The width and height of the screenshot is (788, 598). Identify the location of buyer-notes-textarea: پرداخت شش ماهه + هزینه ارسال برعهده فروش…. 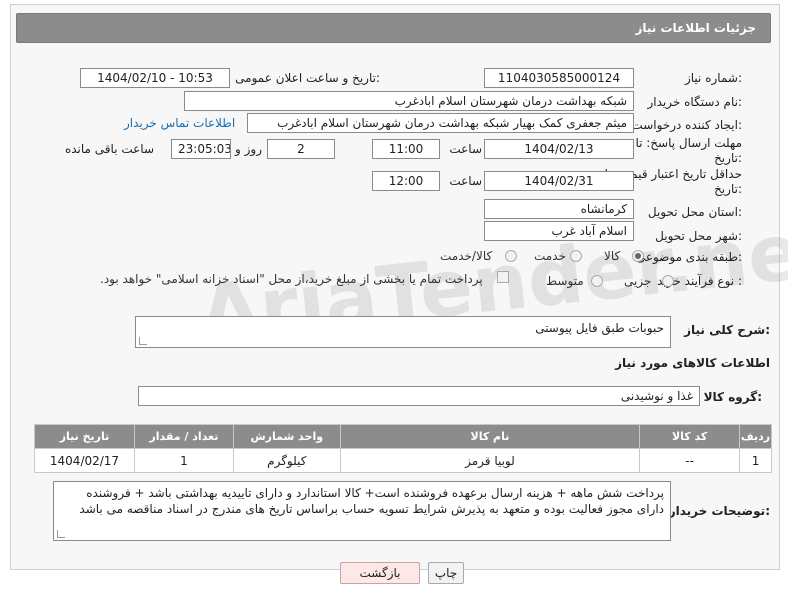
(362, 511).